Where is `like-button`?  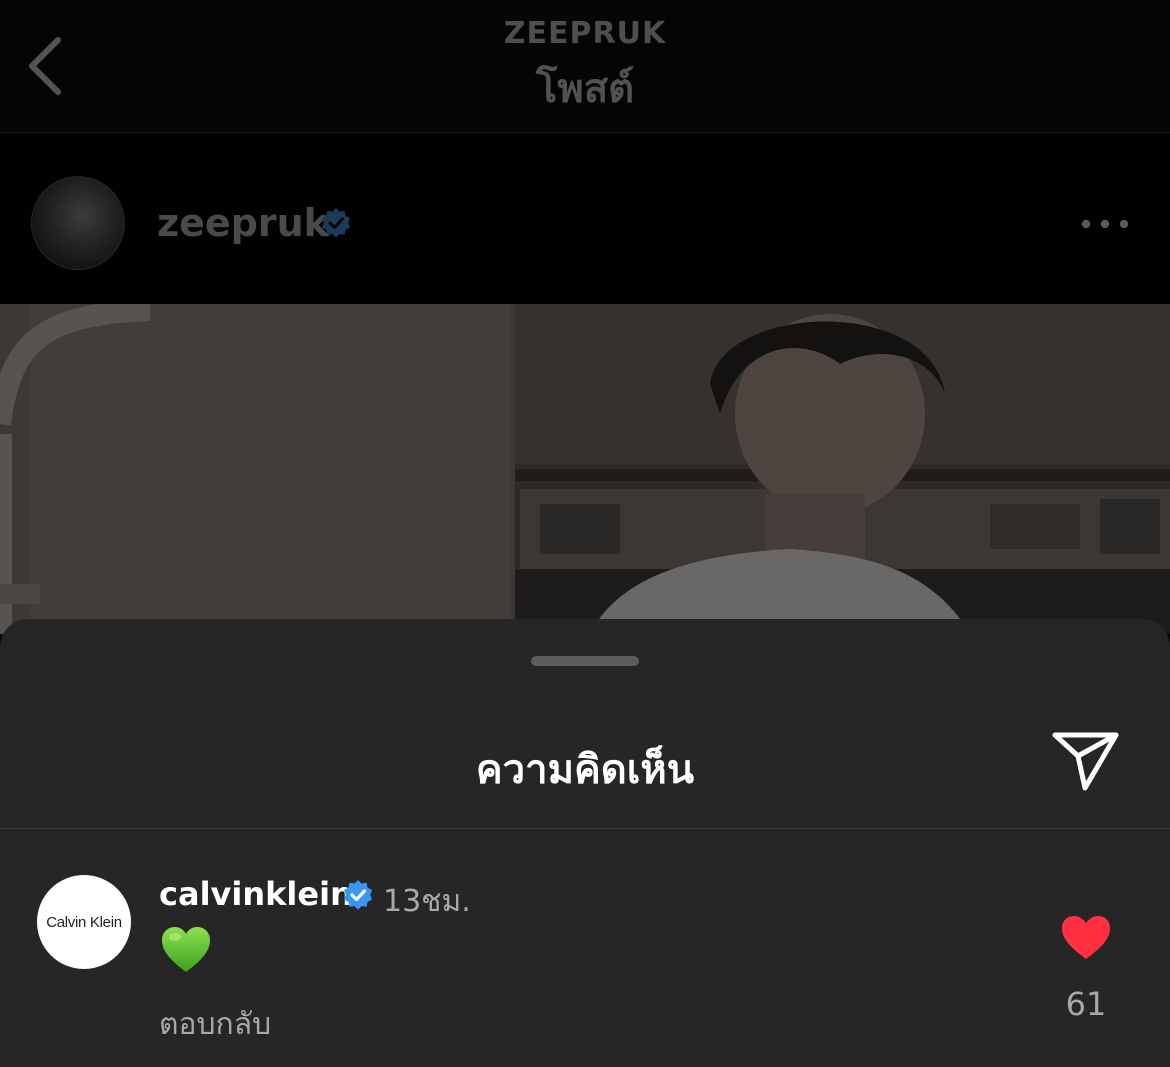
like-button is located at coordinates (1086, 938).